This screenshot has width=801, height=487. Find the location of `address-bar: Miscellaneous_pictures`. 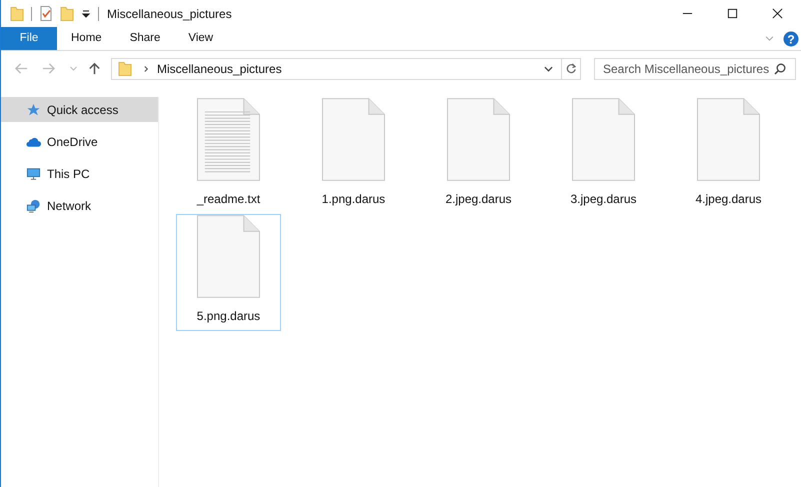

address-bar: Miscellaneous_pictures is located at coordinates (346, 69).